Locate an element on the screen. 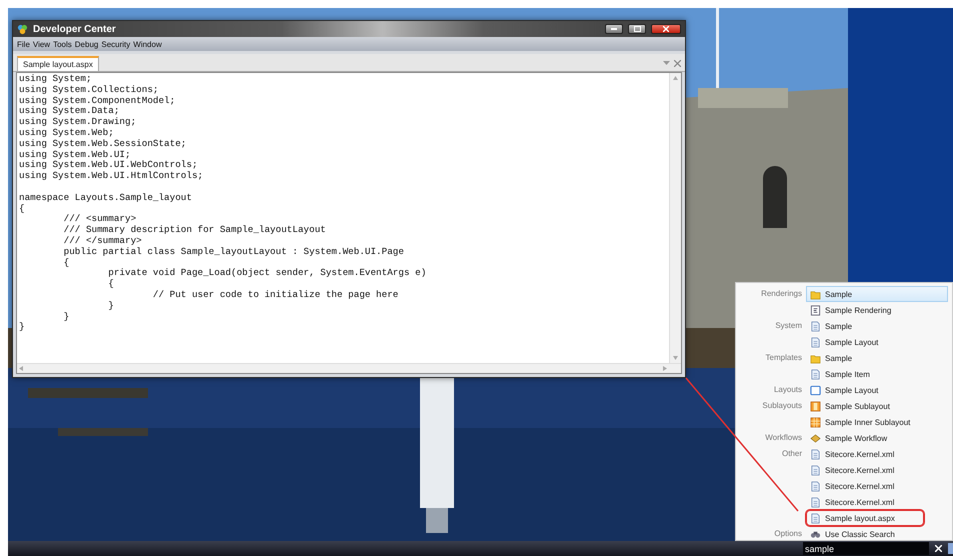  menu-item: Security is located at coordinates (115, 44).